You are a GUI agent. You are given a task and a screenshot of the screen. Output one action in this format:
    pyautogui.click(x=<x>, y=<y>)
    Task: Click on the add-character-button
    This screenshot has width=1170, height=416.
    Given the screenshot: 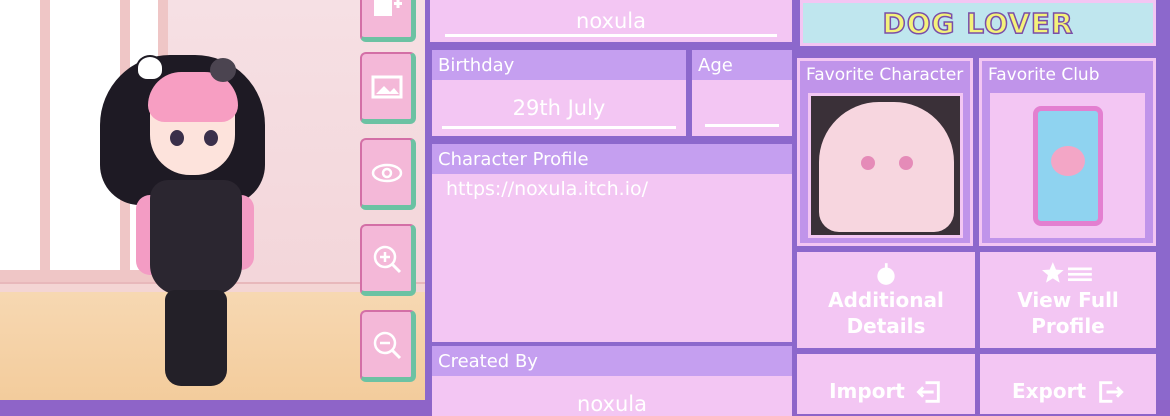 What is the action you would take?
    pyautogui.click(x=388, y=21)
    